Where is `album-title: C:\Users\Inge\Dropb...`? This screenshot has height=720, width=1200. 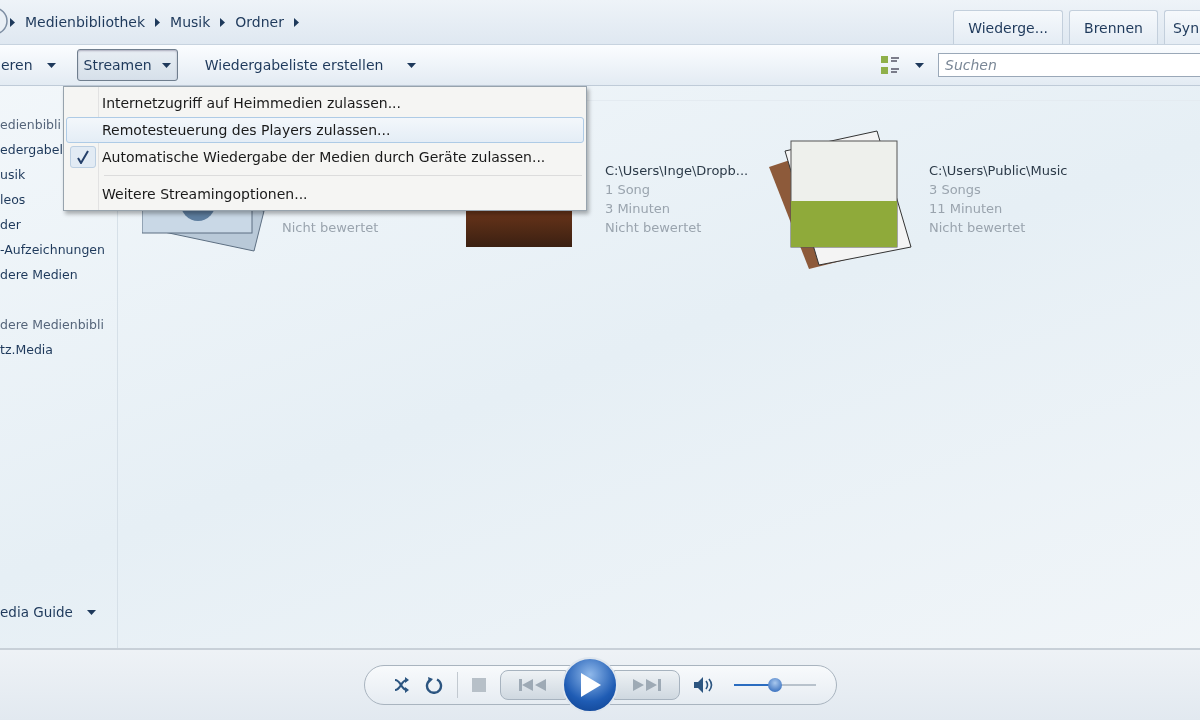 album-title: C:\Users\Inge\Dropb... is located at coordinates (677, 171).